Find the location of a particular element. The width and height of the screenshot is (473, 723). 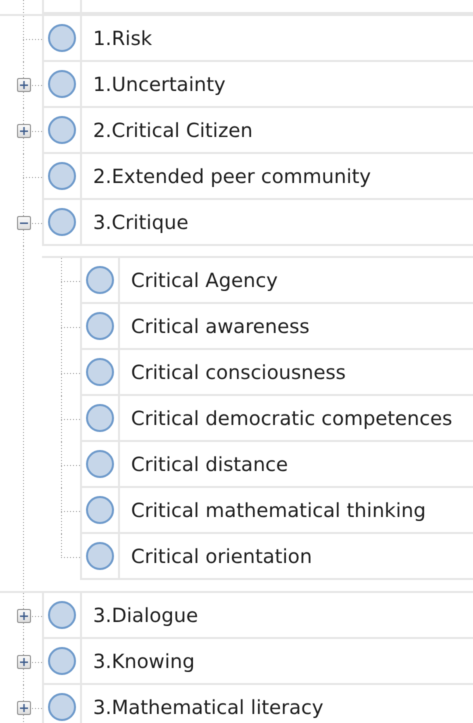

node-label: 2.Extended peer community is located at coordinates (226, 176).